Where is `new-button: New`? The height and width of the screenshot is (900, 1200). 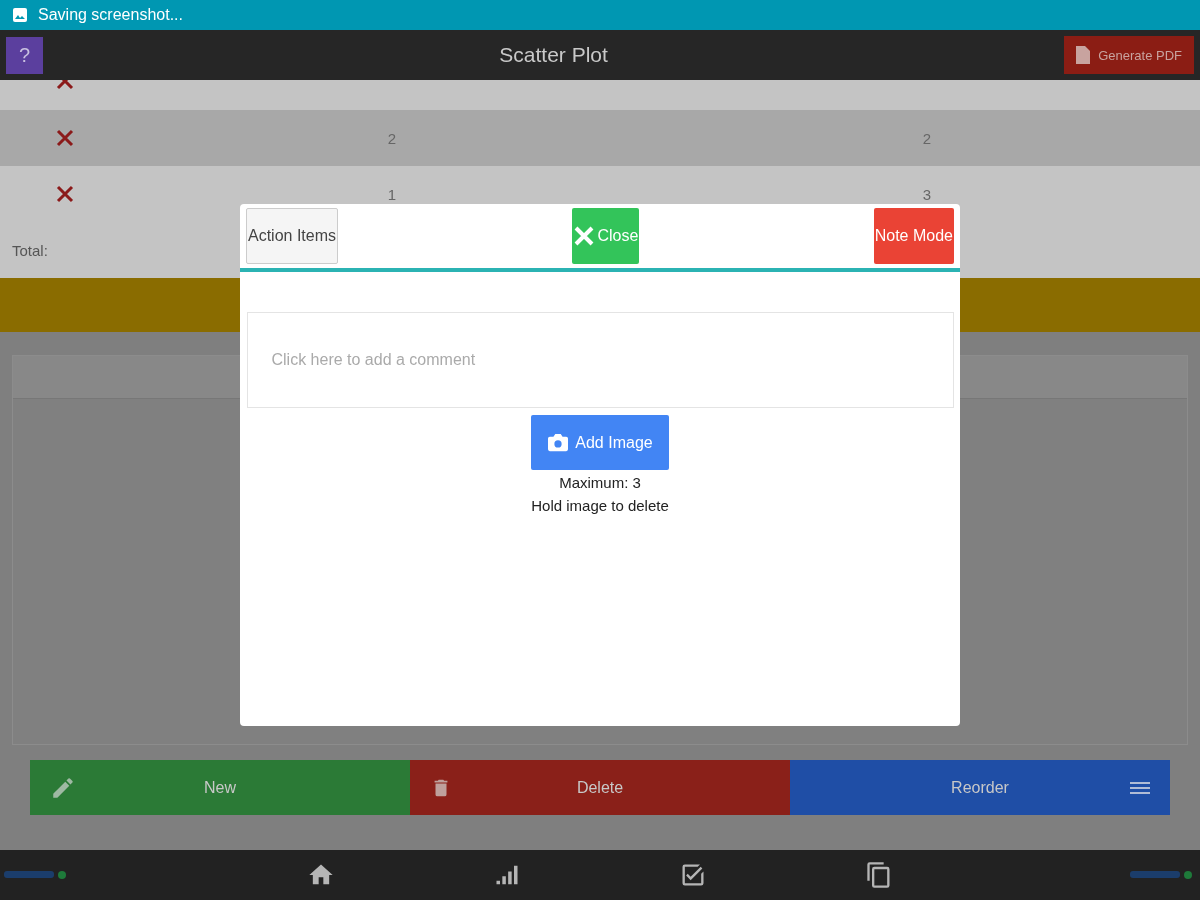 new-button: New is located at coordinates (220, 787).